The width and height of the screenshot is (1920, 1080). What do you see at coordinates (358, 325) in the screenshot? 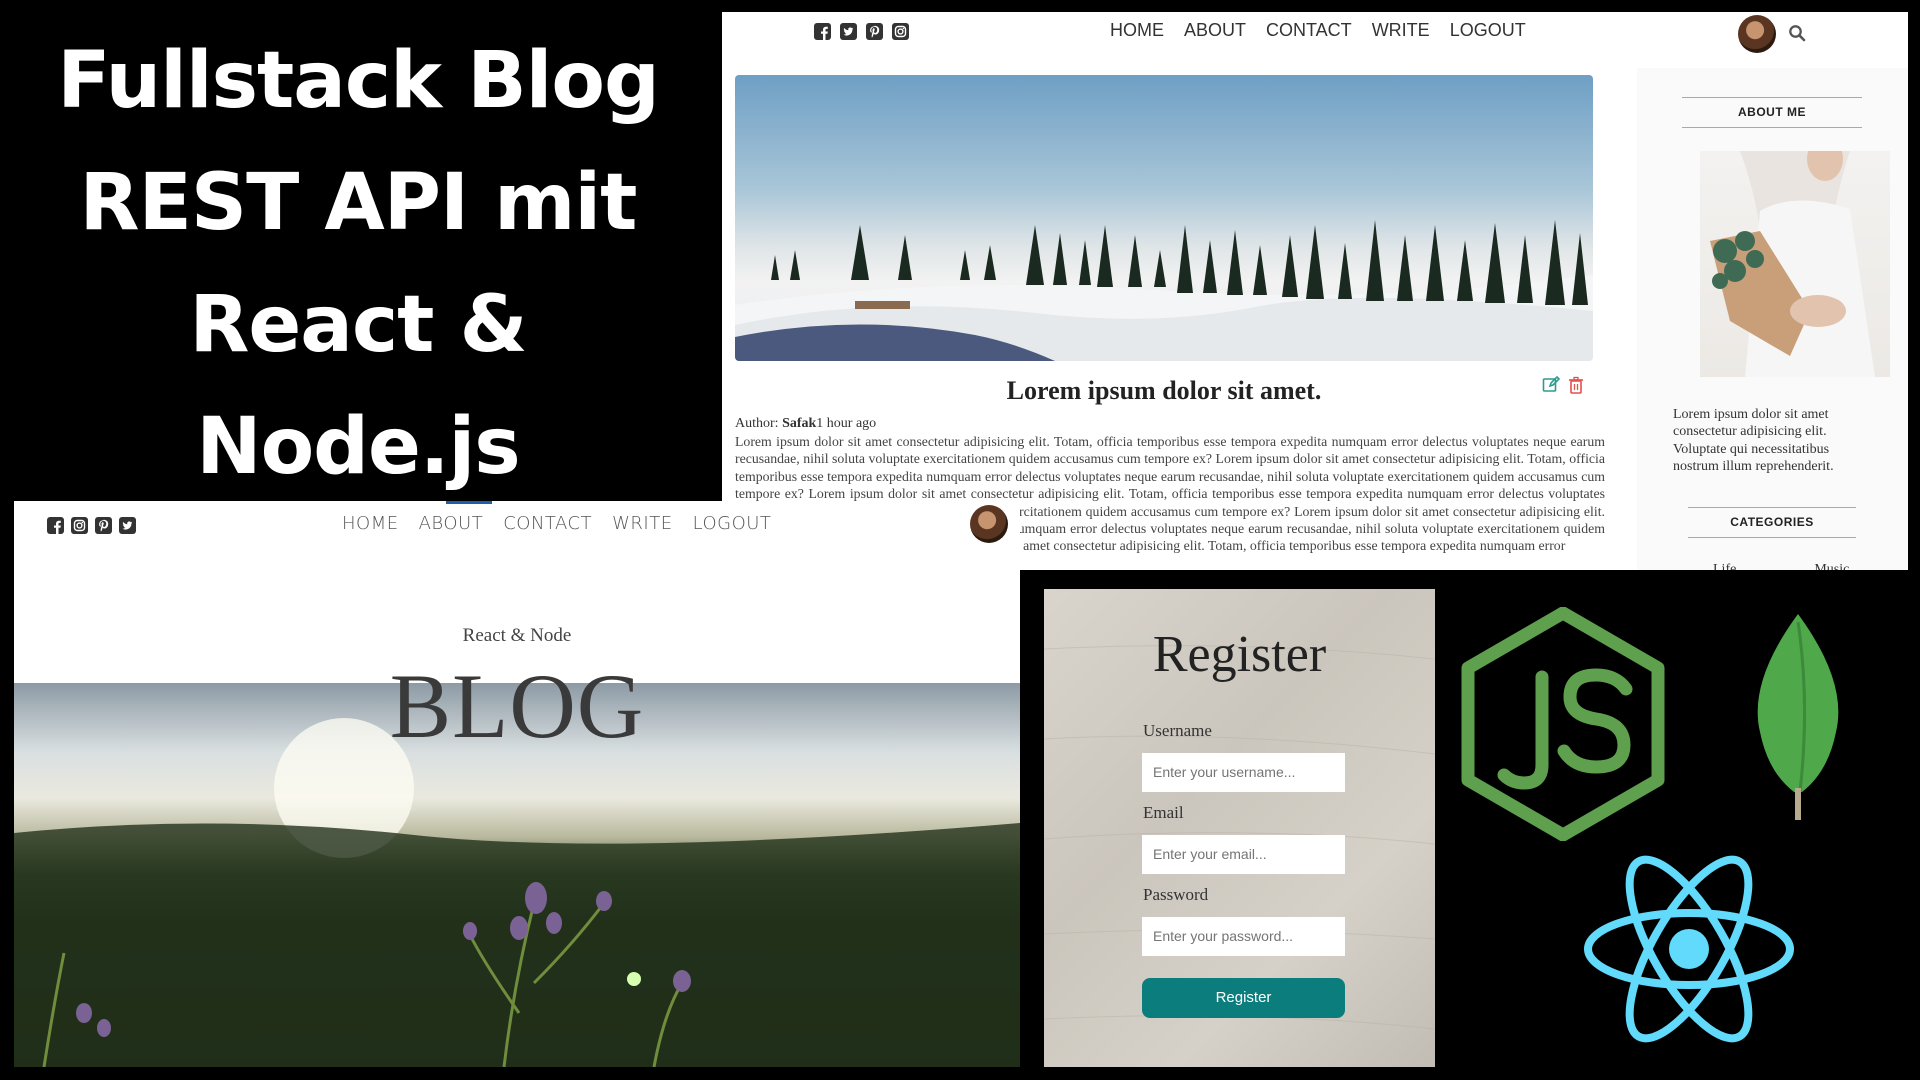
I see `headline-line-3: React &` at bounding box center [358, 325].